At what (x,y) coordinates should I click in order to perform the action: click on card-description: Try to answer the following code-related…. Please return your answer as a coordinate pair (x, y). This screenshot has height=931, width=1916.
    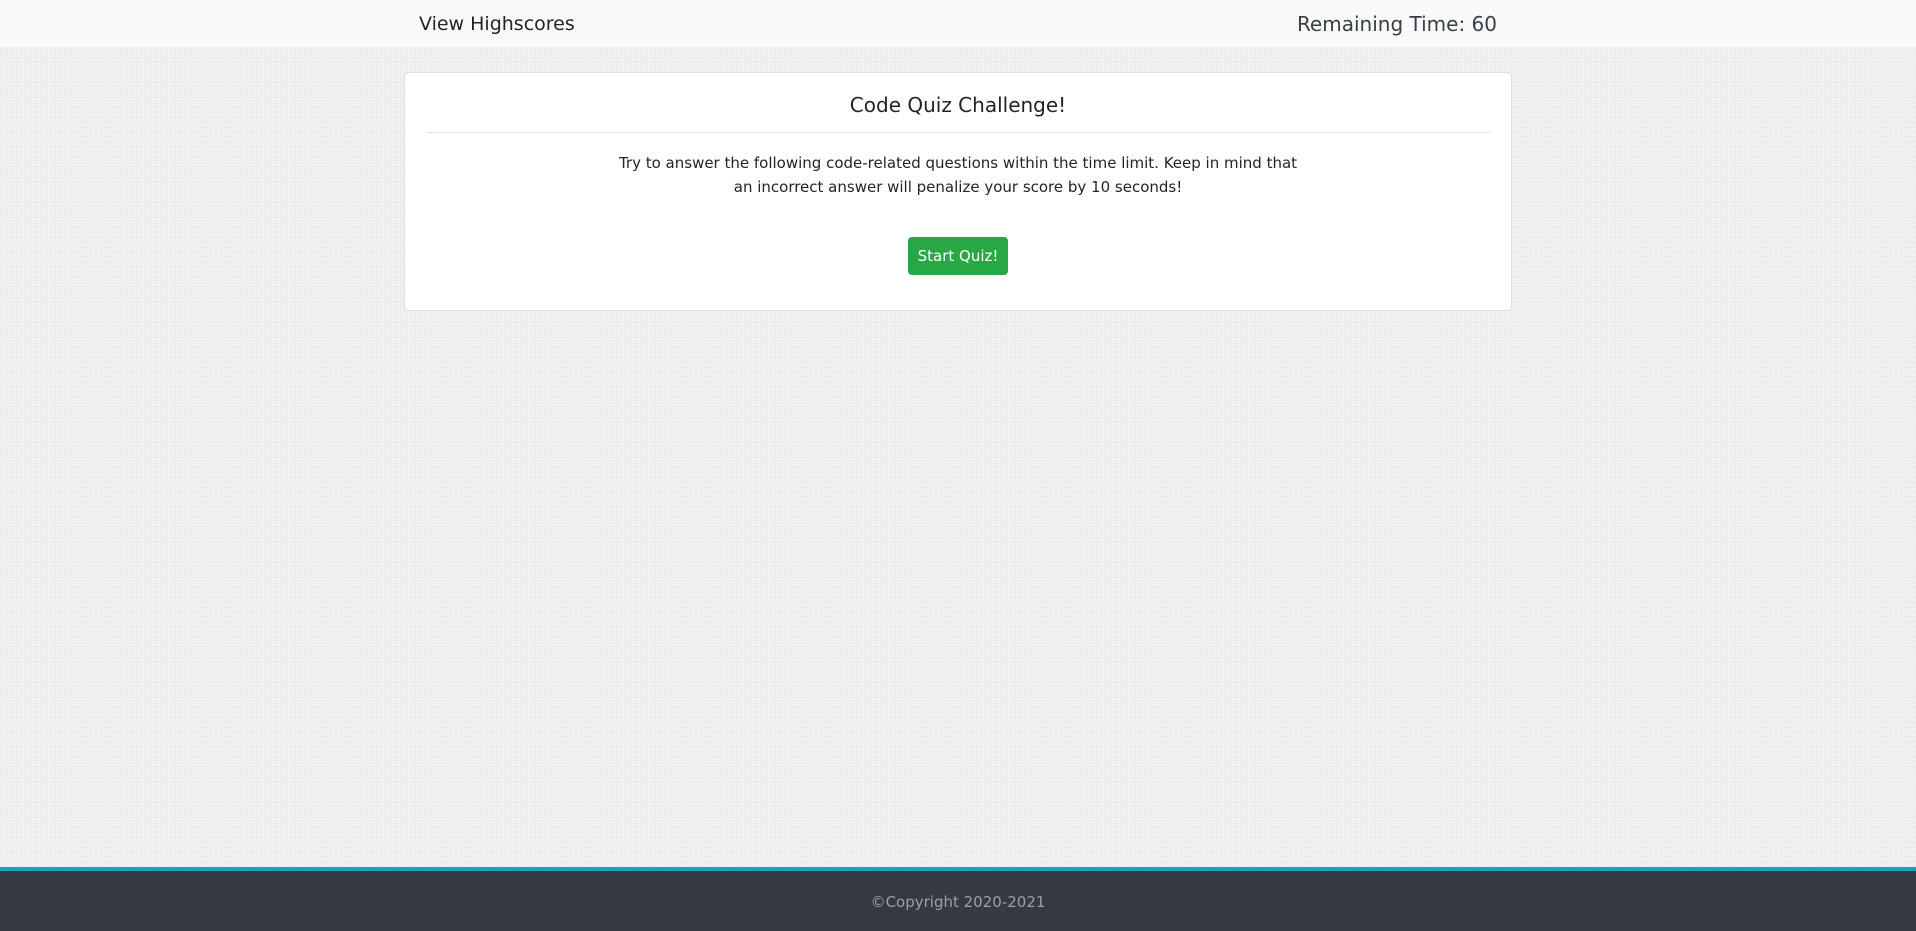
    Looking at the image, I should click on (958, 175).